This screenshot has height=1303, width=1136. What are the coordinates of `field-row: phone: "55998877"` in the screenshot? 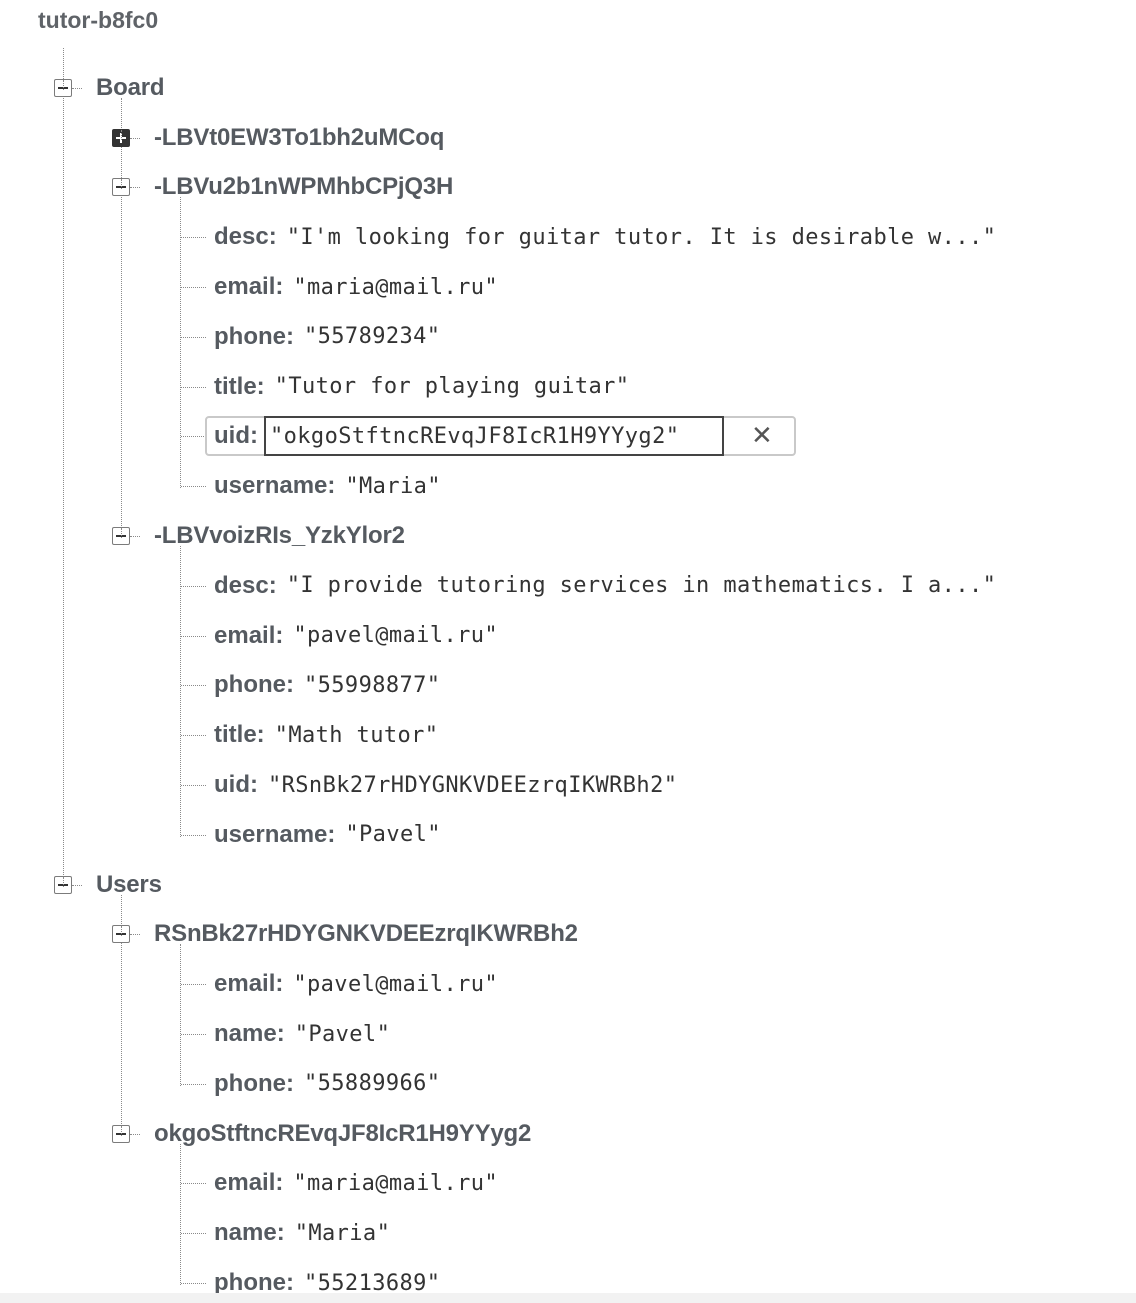 It's located at (327, 685).